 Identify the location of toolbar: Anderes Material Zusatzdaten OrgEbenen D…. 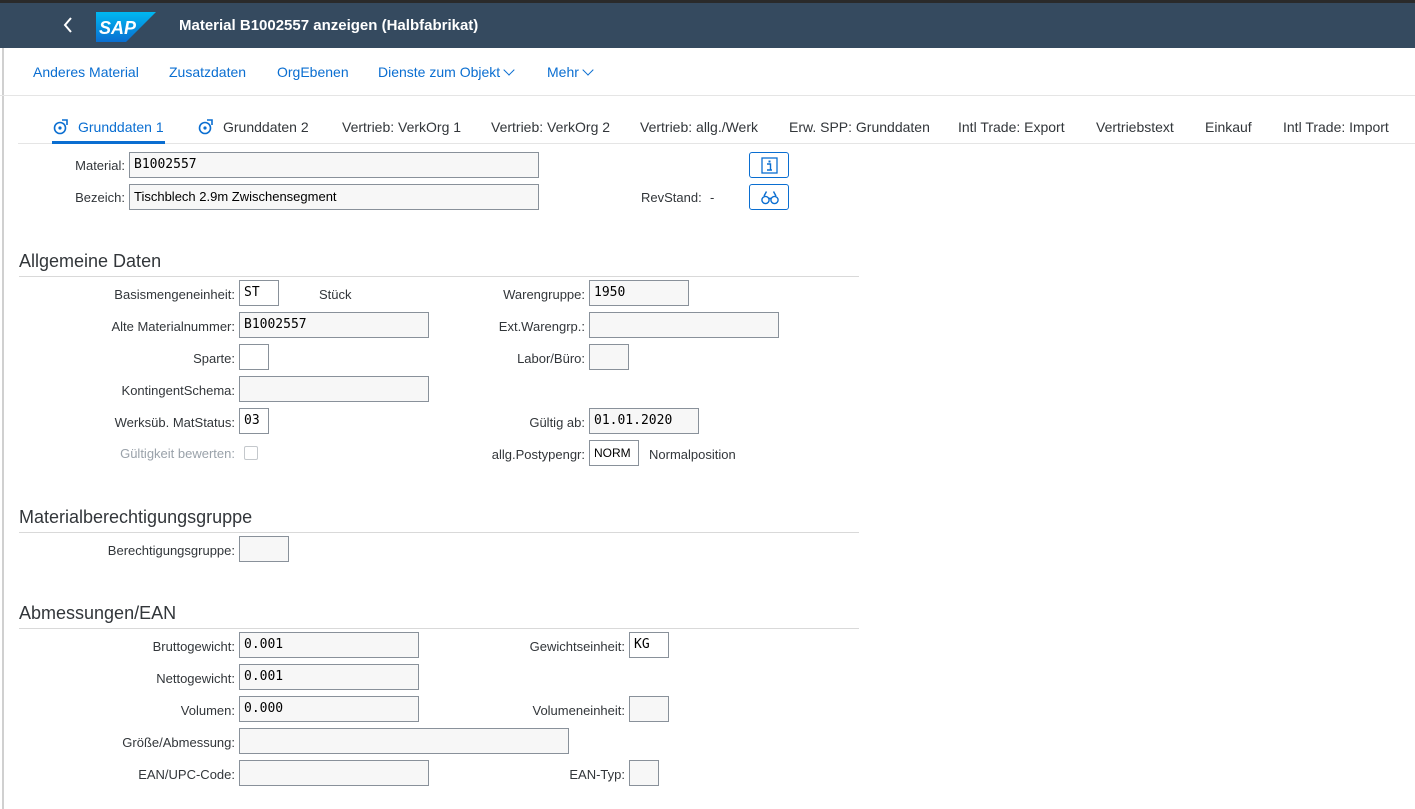
(707, 72).